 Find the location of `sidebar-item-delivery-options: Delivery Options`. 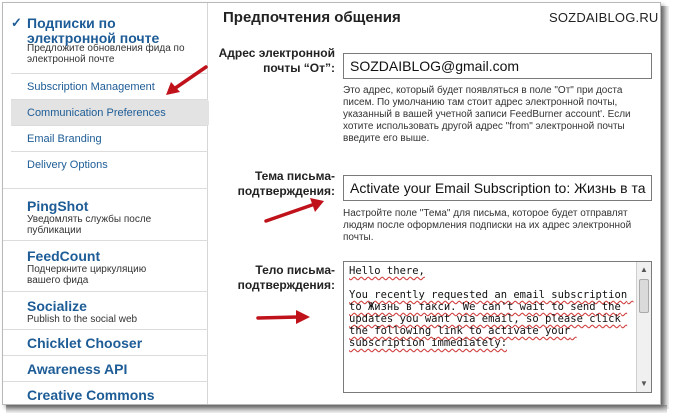

sidebar-item-delivery-options: Delivery Options is located at coordinates (109, 164).